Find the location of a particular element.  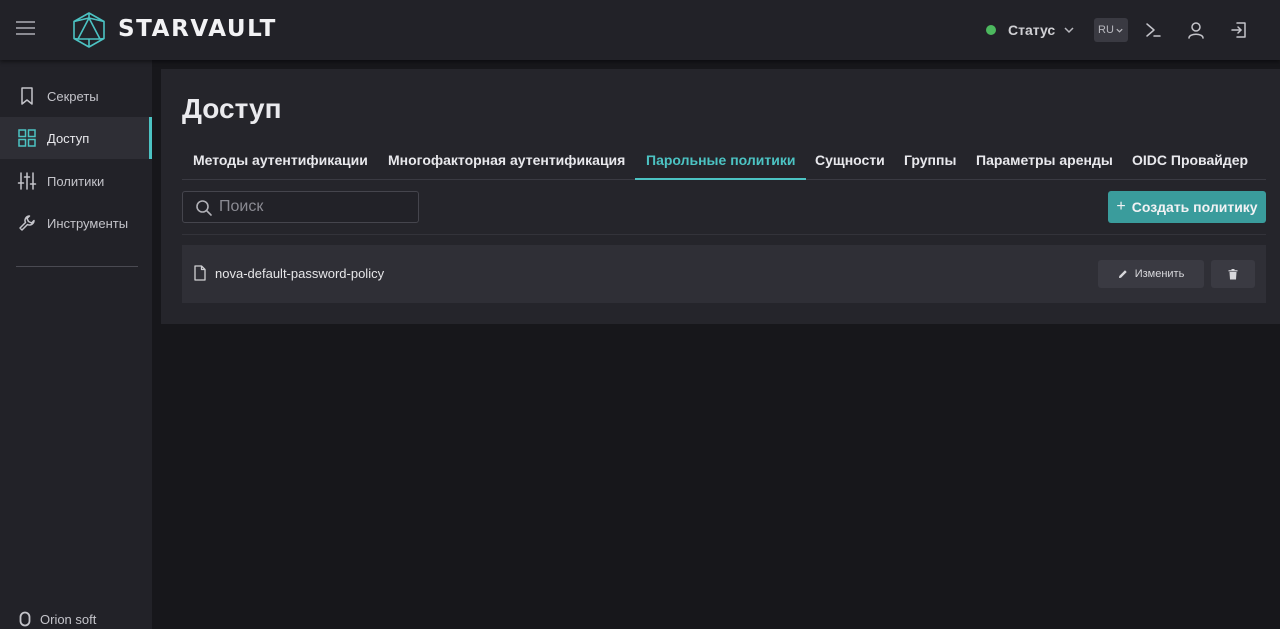

tab-lease-params: Параметры аренды is located at coordinates (1044, 162).